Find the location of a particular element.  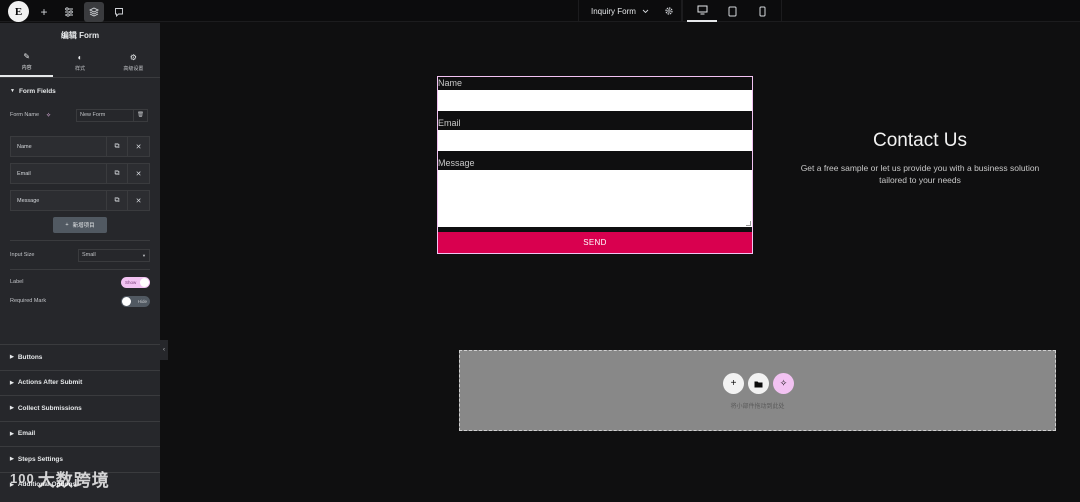

label-switch: Show is located at coordinates (135, 282).